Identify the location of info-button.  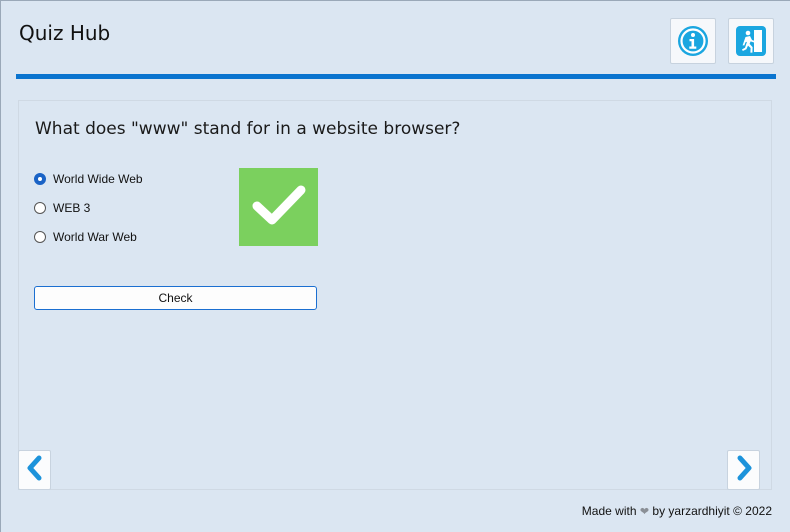
(693, 41).